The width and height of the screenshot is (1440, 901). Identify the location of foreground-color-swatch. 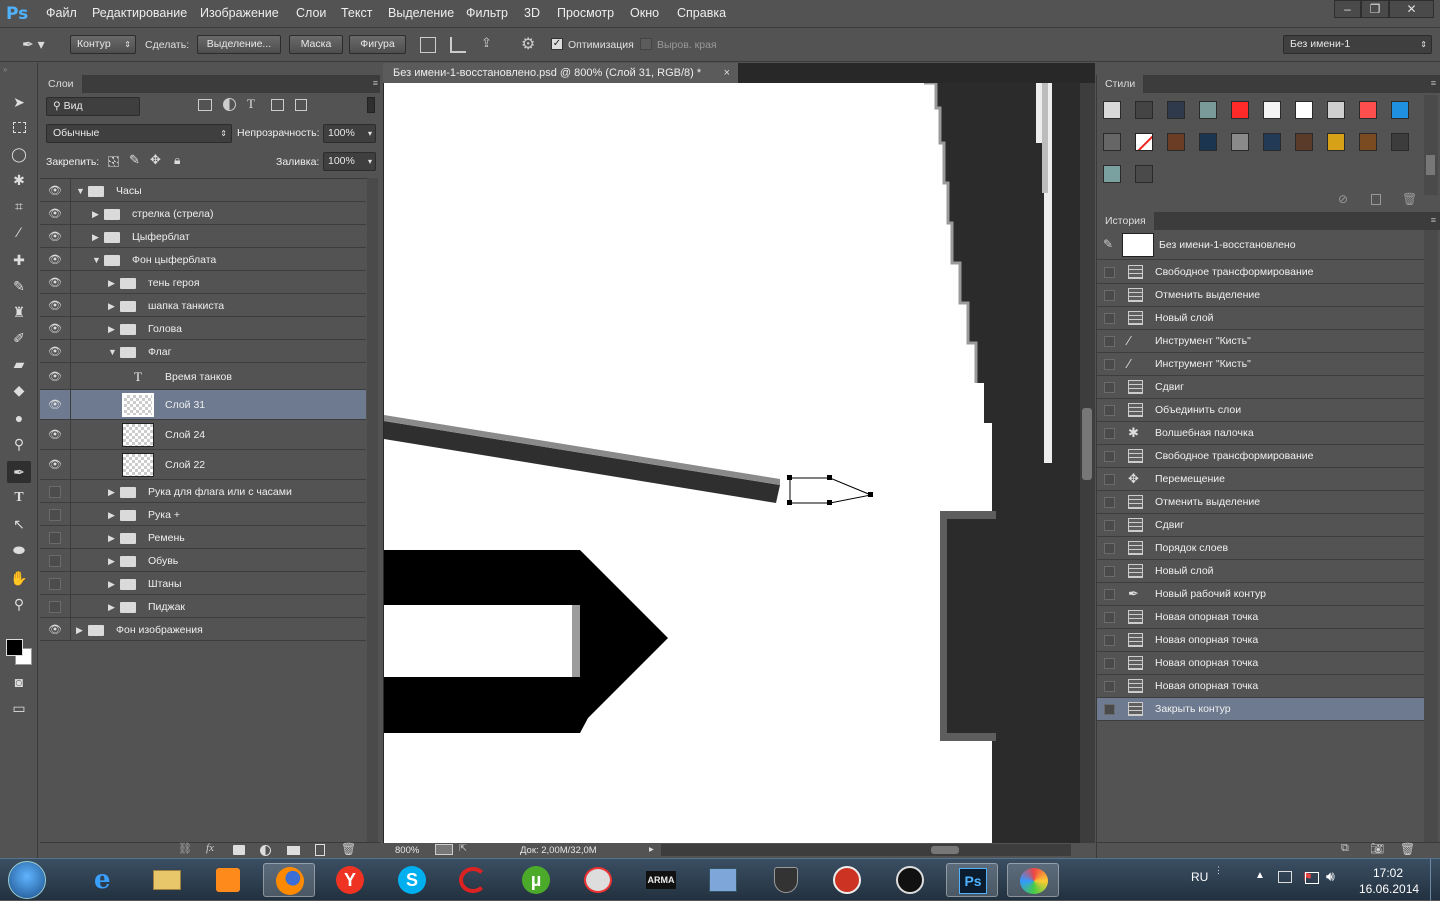
(14, 647).